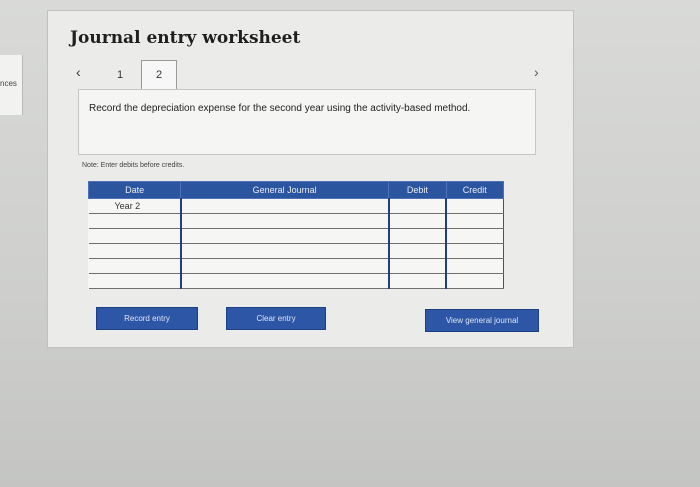  What do you see at coordinates (185, 38) in the screenshot?
I see `page-title: Journal entry worksheet` at bounding box center [185, 38].